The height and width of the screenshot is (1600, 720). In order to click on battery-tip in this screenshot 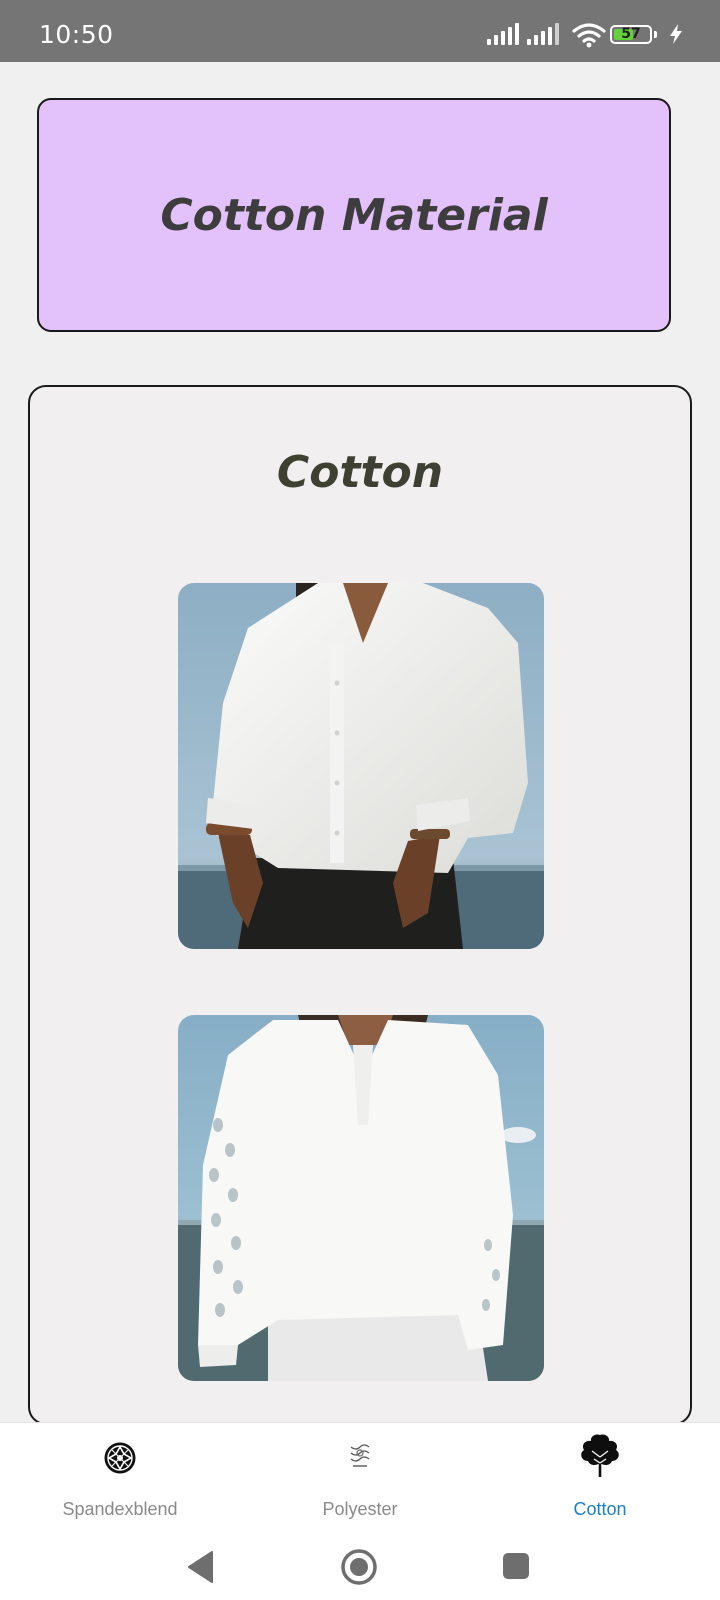, I will do `click(655, 34)`.